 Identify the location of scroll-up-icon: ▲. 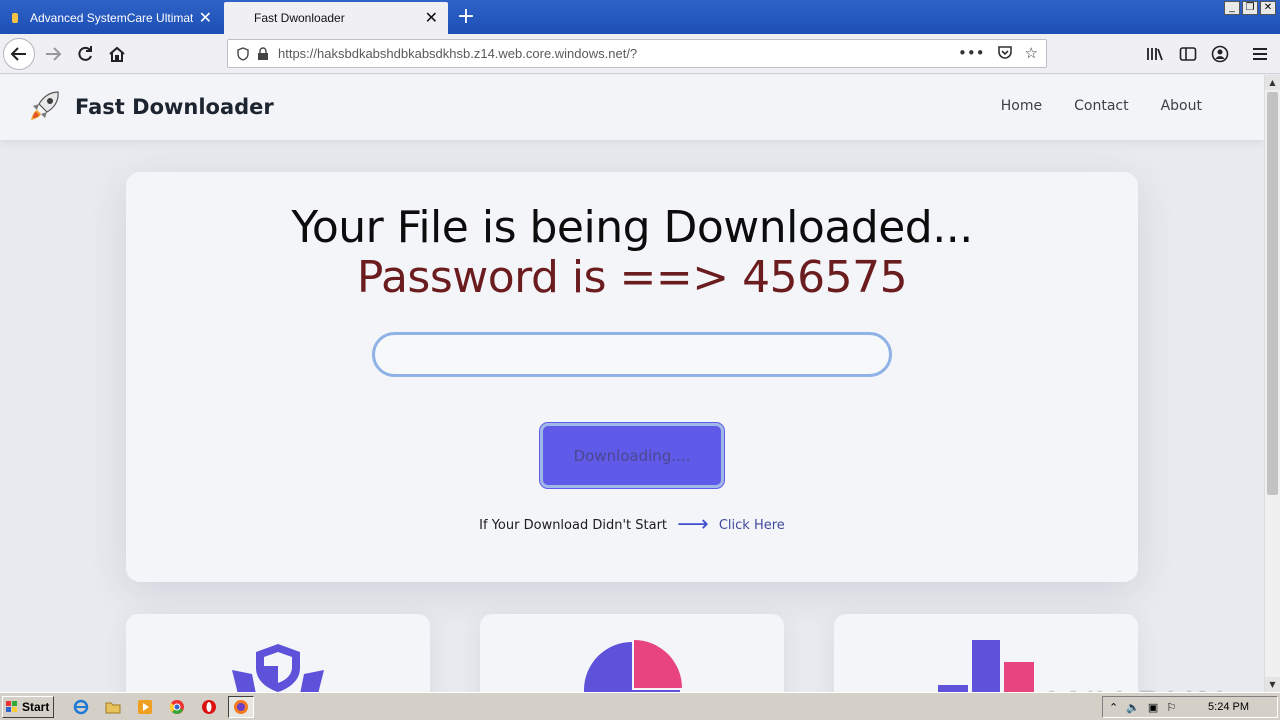
(1272, 82).